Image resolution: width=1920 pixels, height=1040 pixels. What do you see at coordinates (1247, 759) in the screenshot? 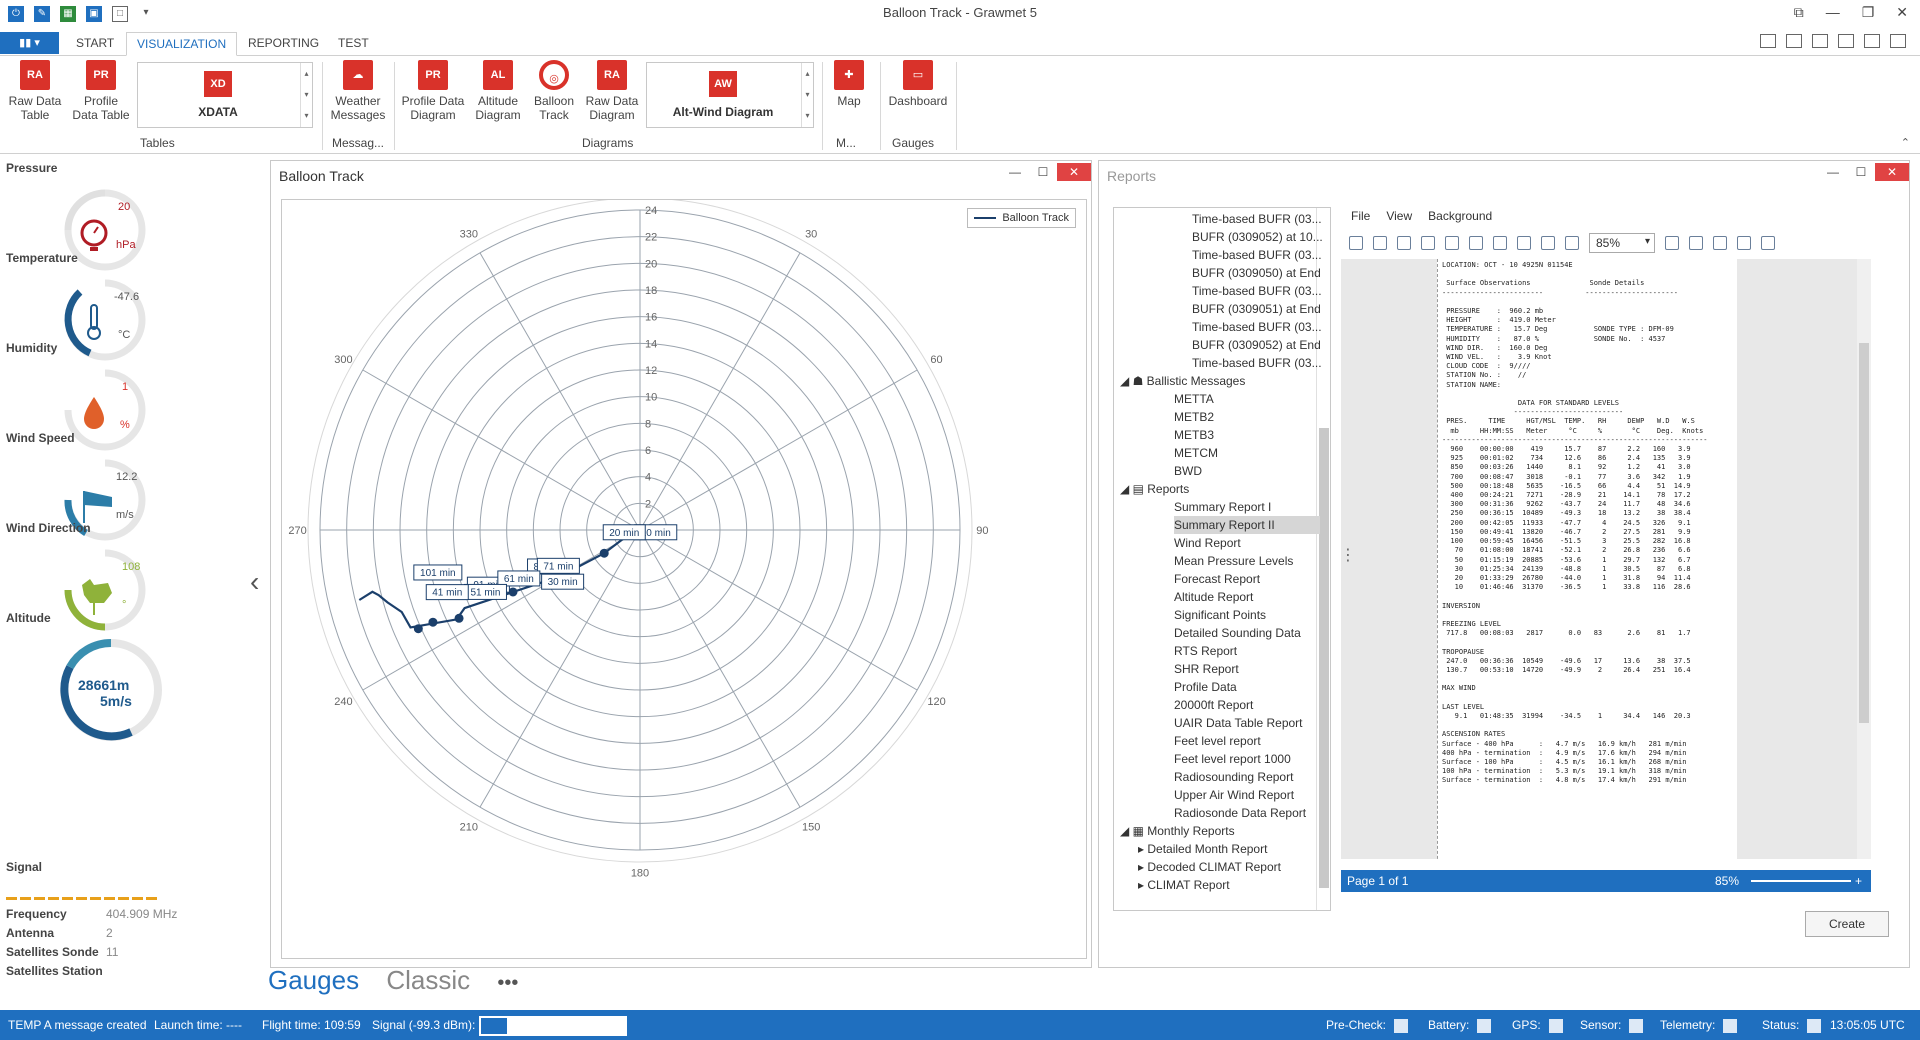
I see `tree-item: Feet level report 1000` at bounding box center [1247, 759].